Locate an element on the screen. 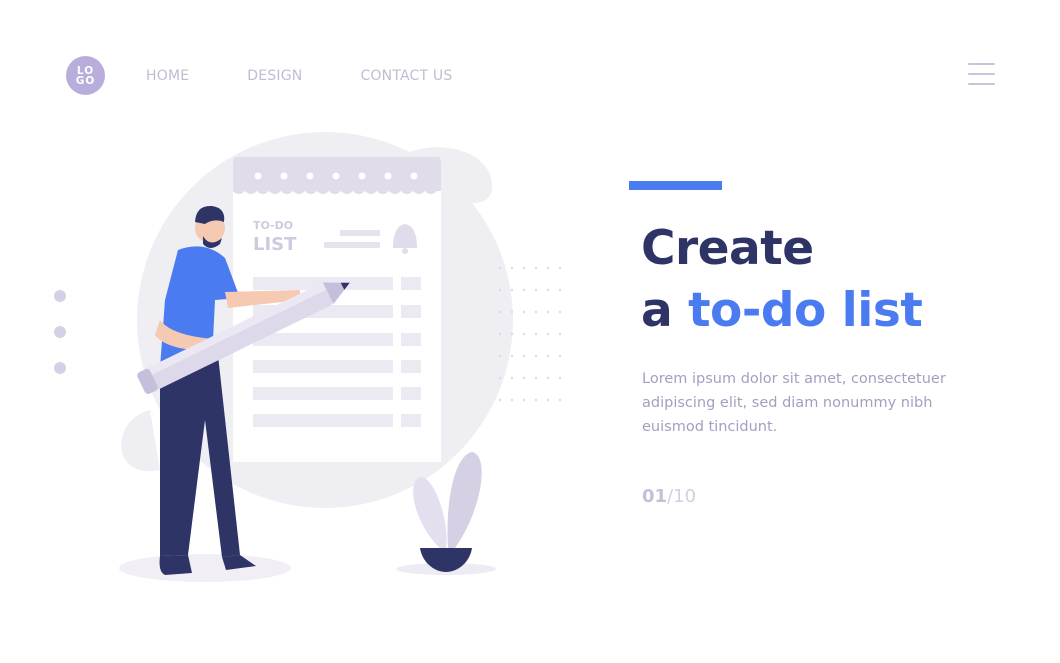 This screenshot has width=1060, height=663. slide-indicator is located at coordinates (60, 332).